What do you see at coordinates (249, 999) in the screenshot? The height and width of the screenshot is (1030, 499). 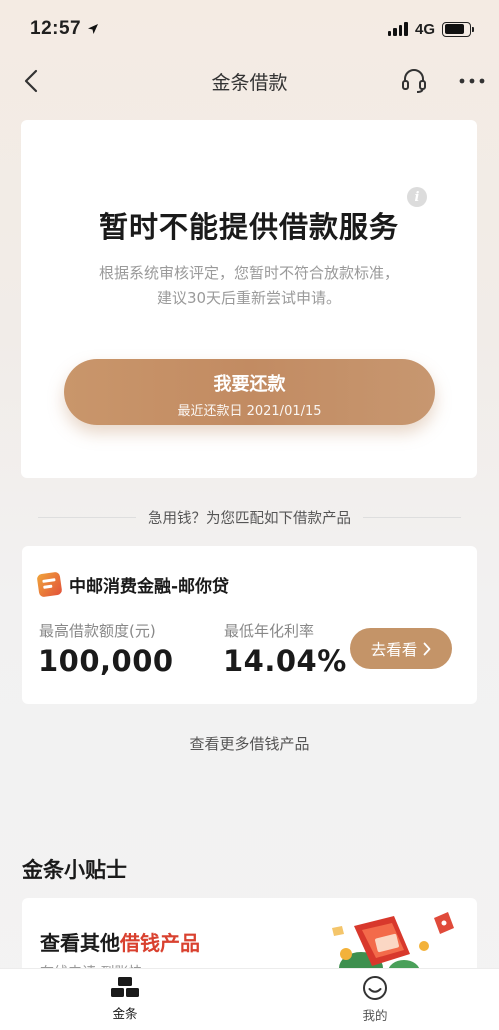 I see `tab-bar: 金条 我的` at bounding box center [249, 999].